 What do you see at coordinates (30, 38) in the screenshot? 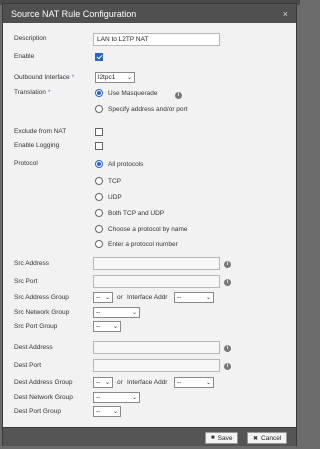
I see `description-label: Description` at bounding box center [30, 38].